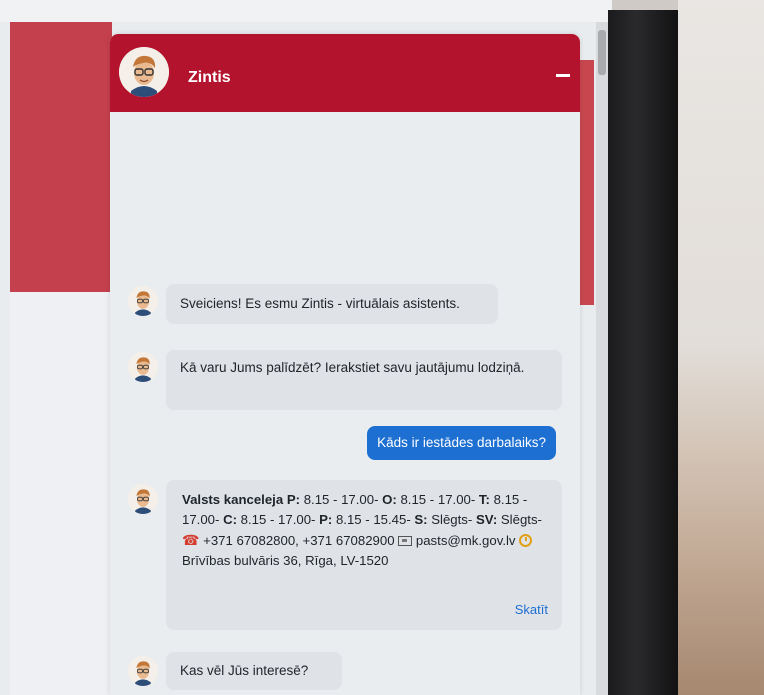 The width and height of the screenshot is (764, 695). What do you see at coordinates (61, 157) in the screenshot?
I see `page-banner-left` at bounding box center [61, 157].